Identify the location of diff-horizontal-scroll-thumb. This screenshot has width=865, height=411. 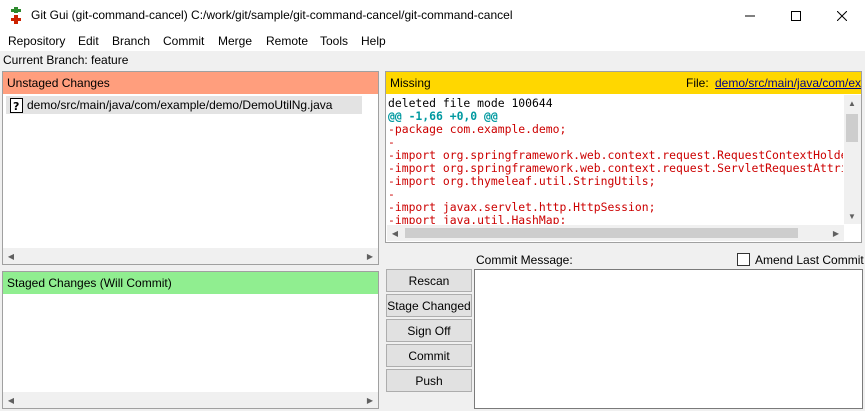
(601, 233).